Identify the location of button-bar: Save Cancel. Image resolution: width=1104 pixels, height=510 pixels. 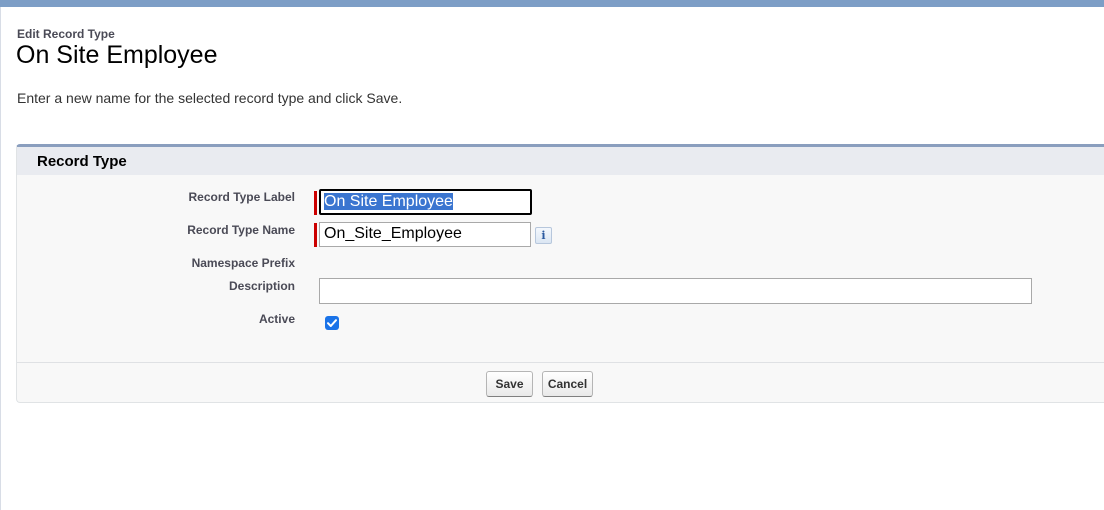
(560, 382).